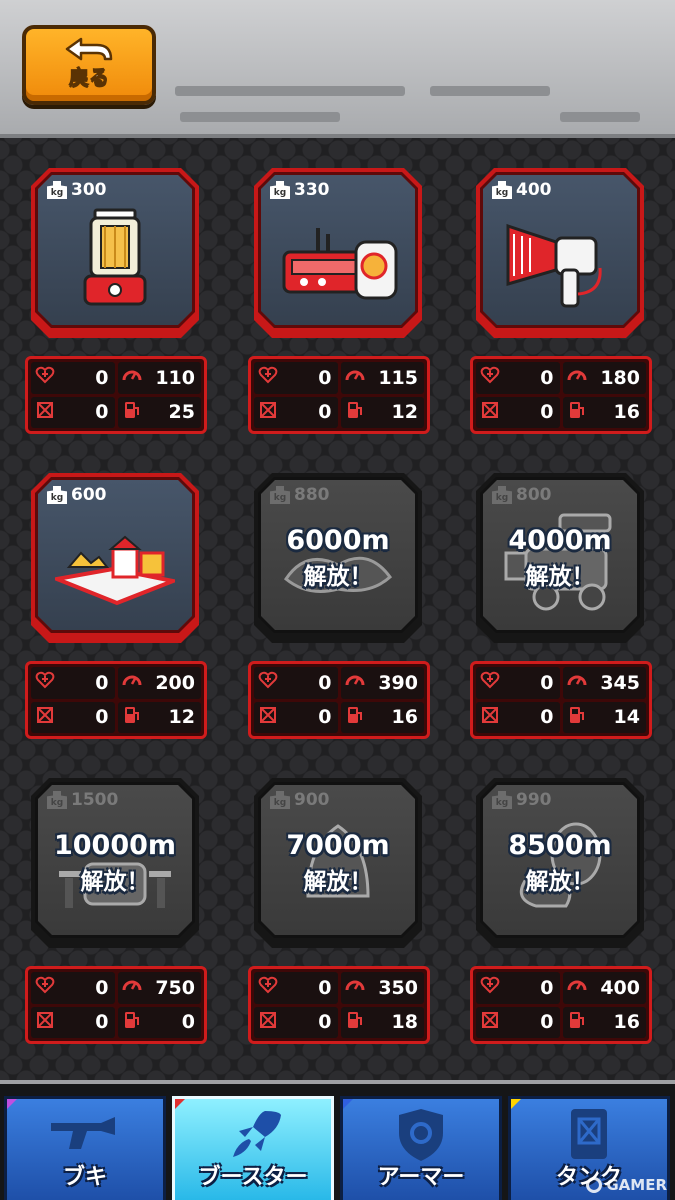  What do you see at coordinates (522, 800) in the screenshot?
I see `weight-label: kg 990` at bounding box center [522, 800].